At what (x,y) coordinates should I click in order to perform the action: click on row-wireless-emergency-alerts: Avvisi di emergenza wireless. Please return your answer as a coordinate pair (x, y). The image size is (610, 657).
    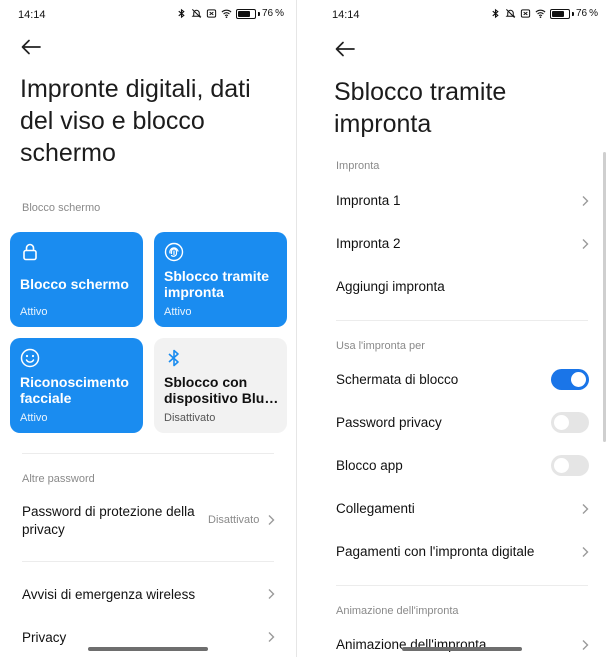
    Looking at the image, I should click on (148, 596).